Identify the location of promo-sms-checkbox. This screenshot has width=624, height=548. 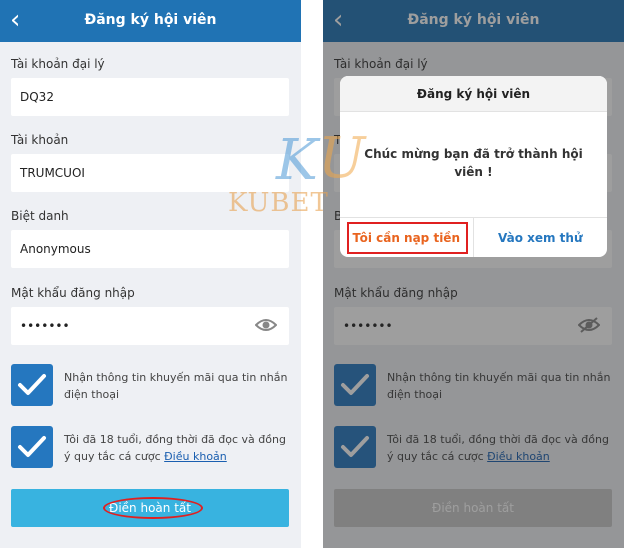
(32, 385).